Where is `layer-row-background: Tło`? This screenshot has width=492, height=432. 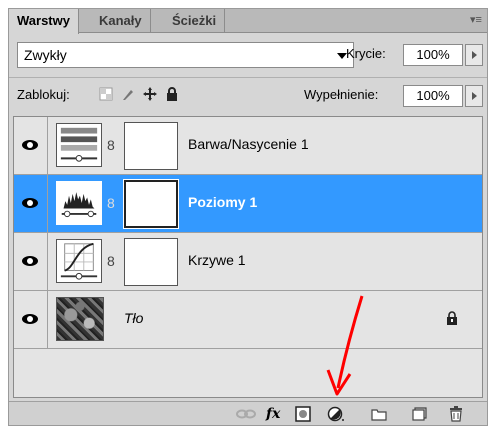 layer-row-background: Tło is located at coordinates (248, 320).